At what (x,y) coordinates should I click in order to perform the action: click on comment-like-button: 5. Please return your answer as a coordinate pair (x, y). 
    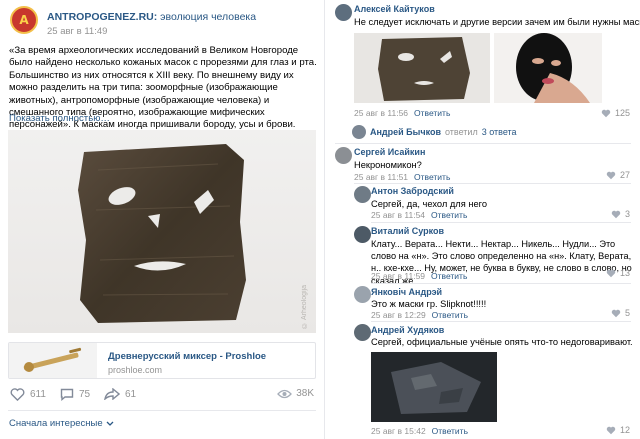
    Looking at the image, I should click on (620, 313).